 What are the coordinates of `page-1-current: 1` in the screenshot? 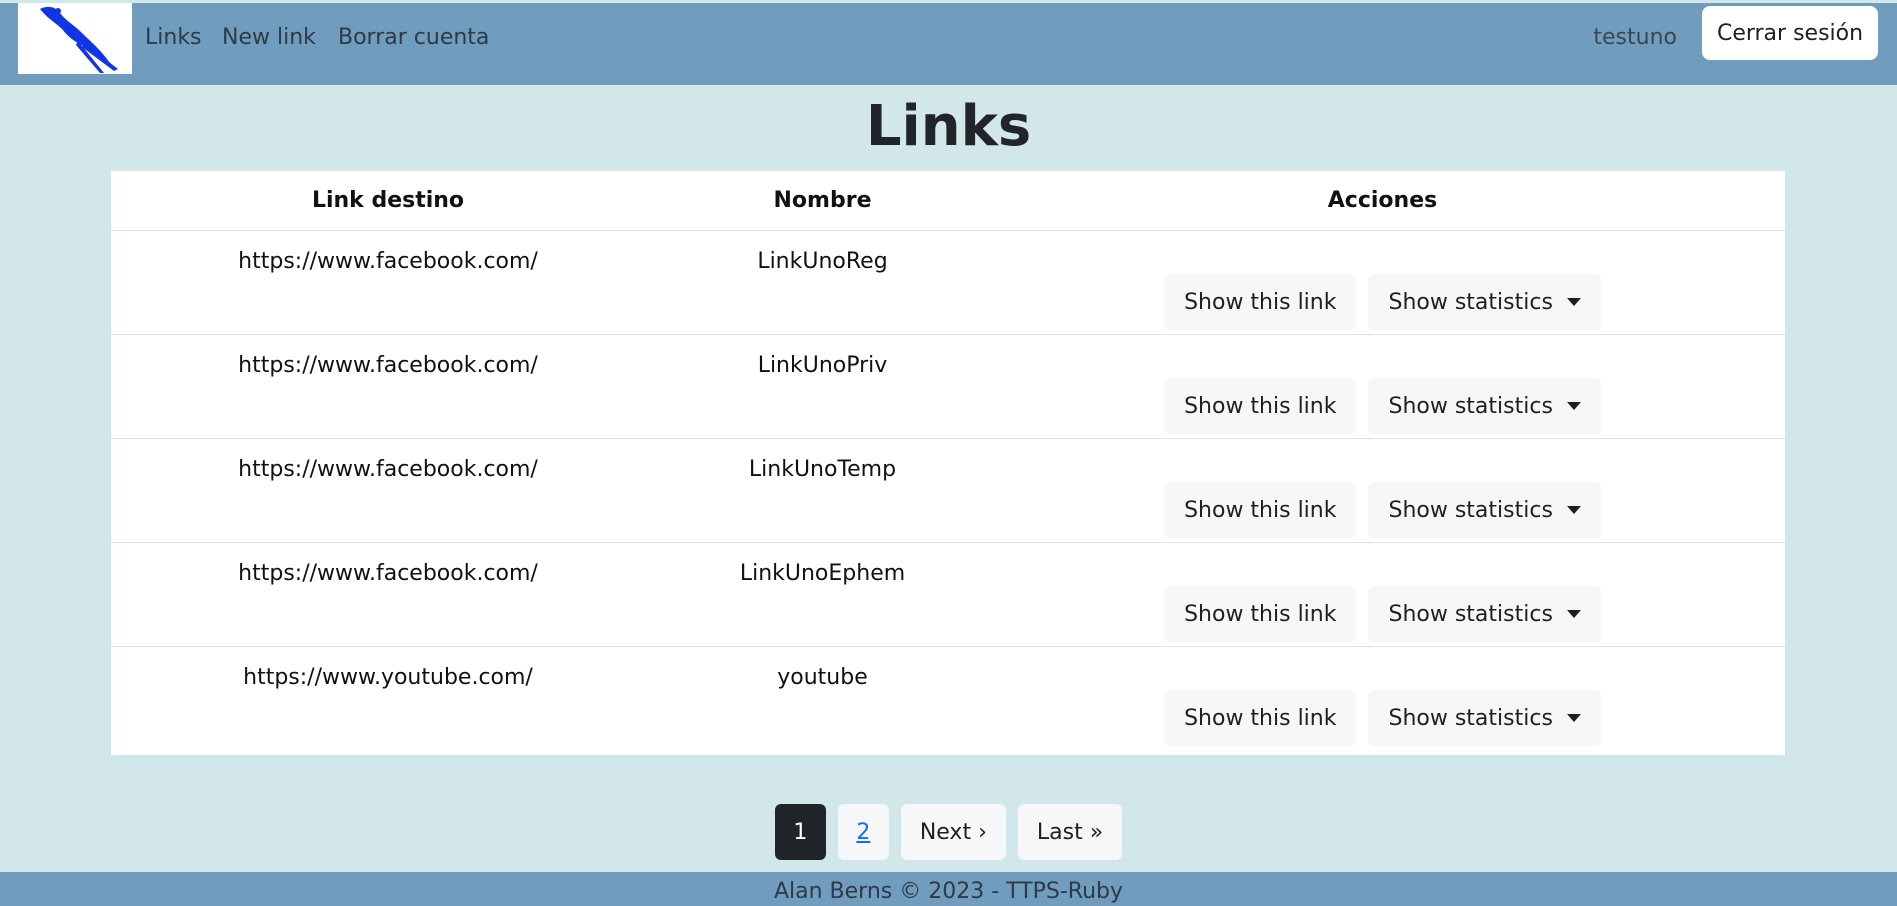 It's located at (800, 832).